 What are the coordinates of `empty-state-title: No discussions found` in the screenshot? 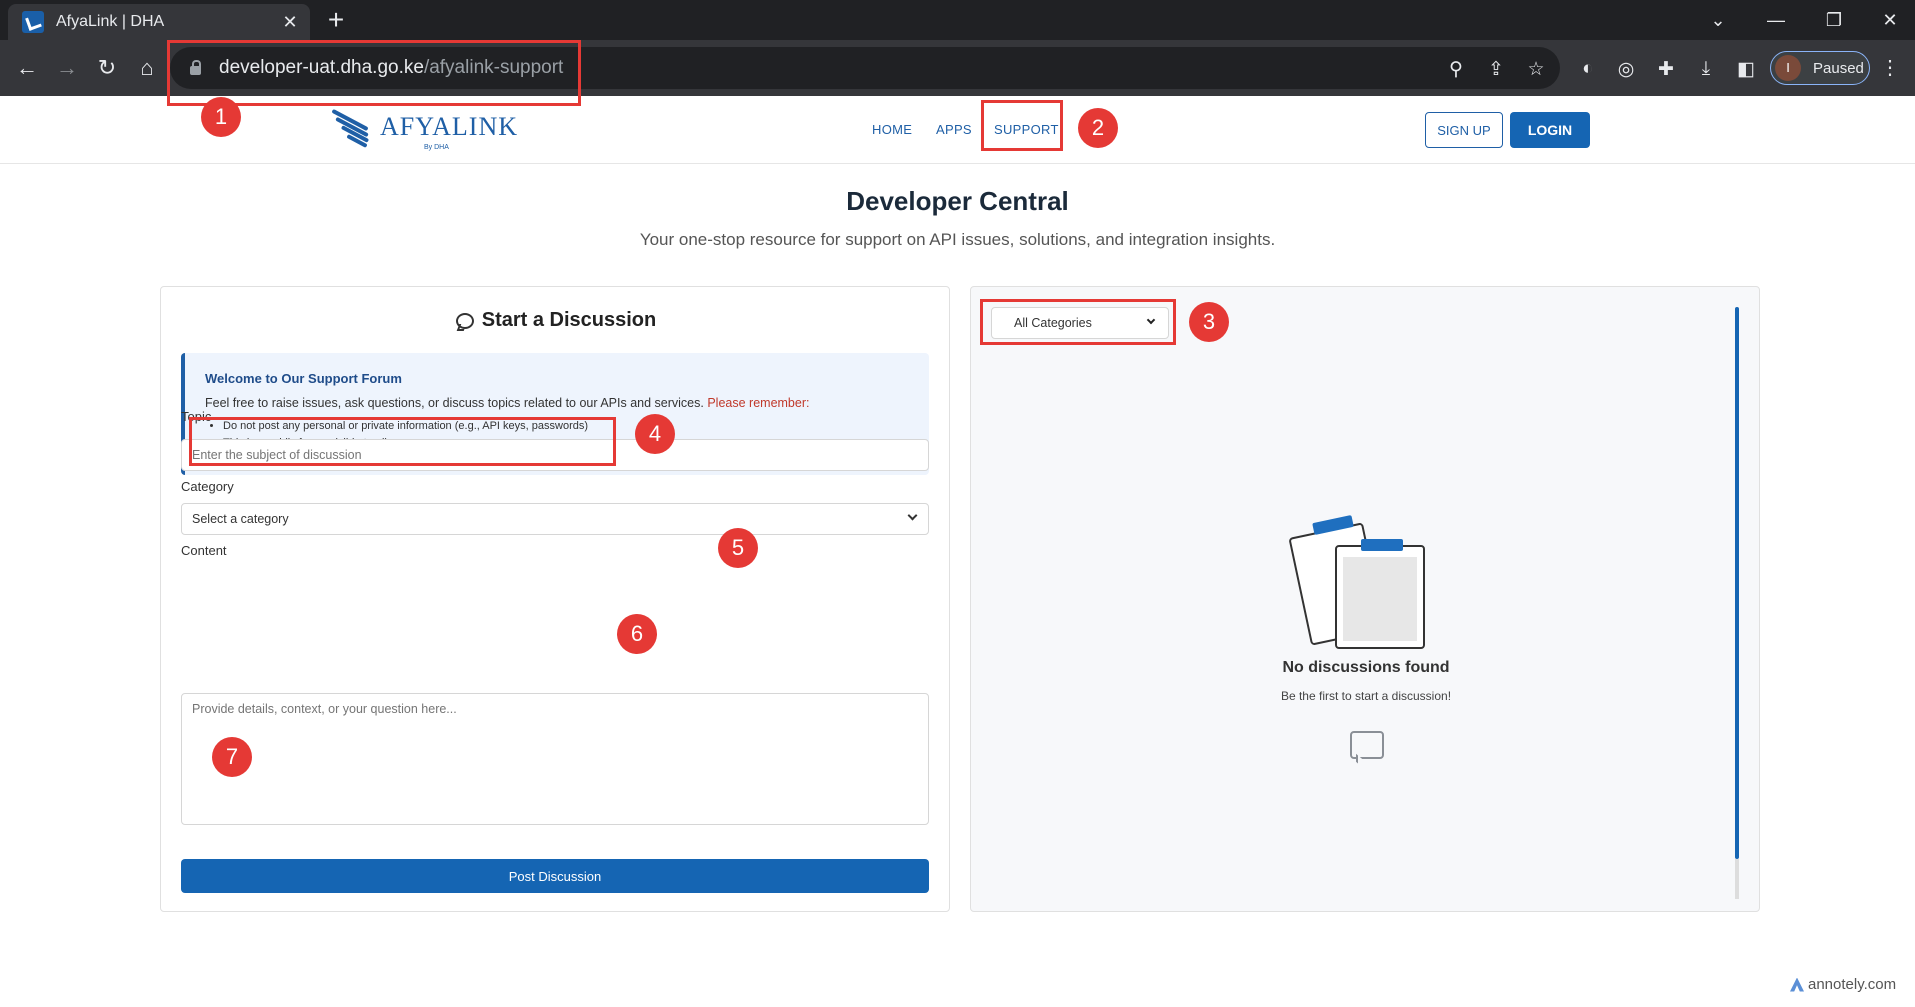 It's located at (1366, 667).